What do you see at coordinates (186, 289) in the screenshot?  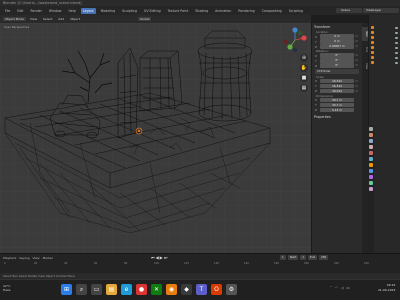 I see `app-icon: ◆` at bounding box center [186, 289].